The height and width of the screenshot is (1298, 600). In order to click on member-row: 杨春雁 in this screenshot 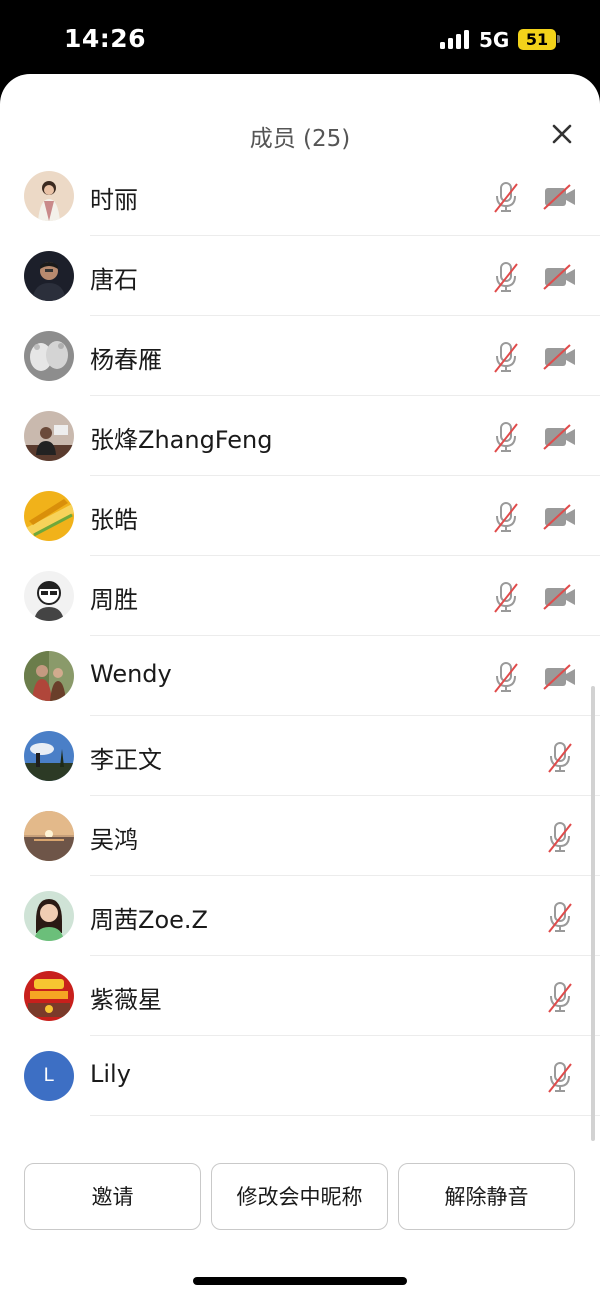, I will do `click(300, 356)`.